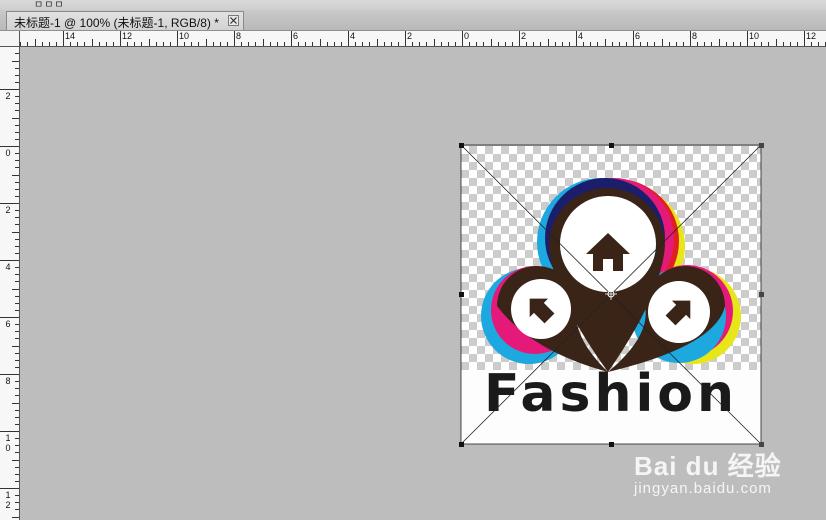 The image size is (826, 520). What do you see at coordinates (524, 36) in the screenshot?
I see `ruler-top-label: 2` at bounding box center [524, 36].